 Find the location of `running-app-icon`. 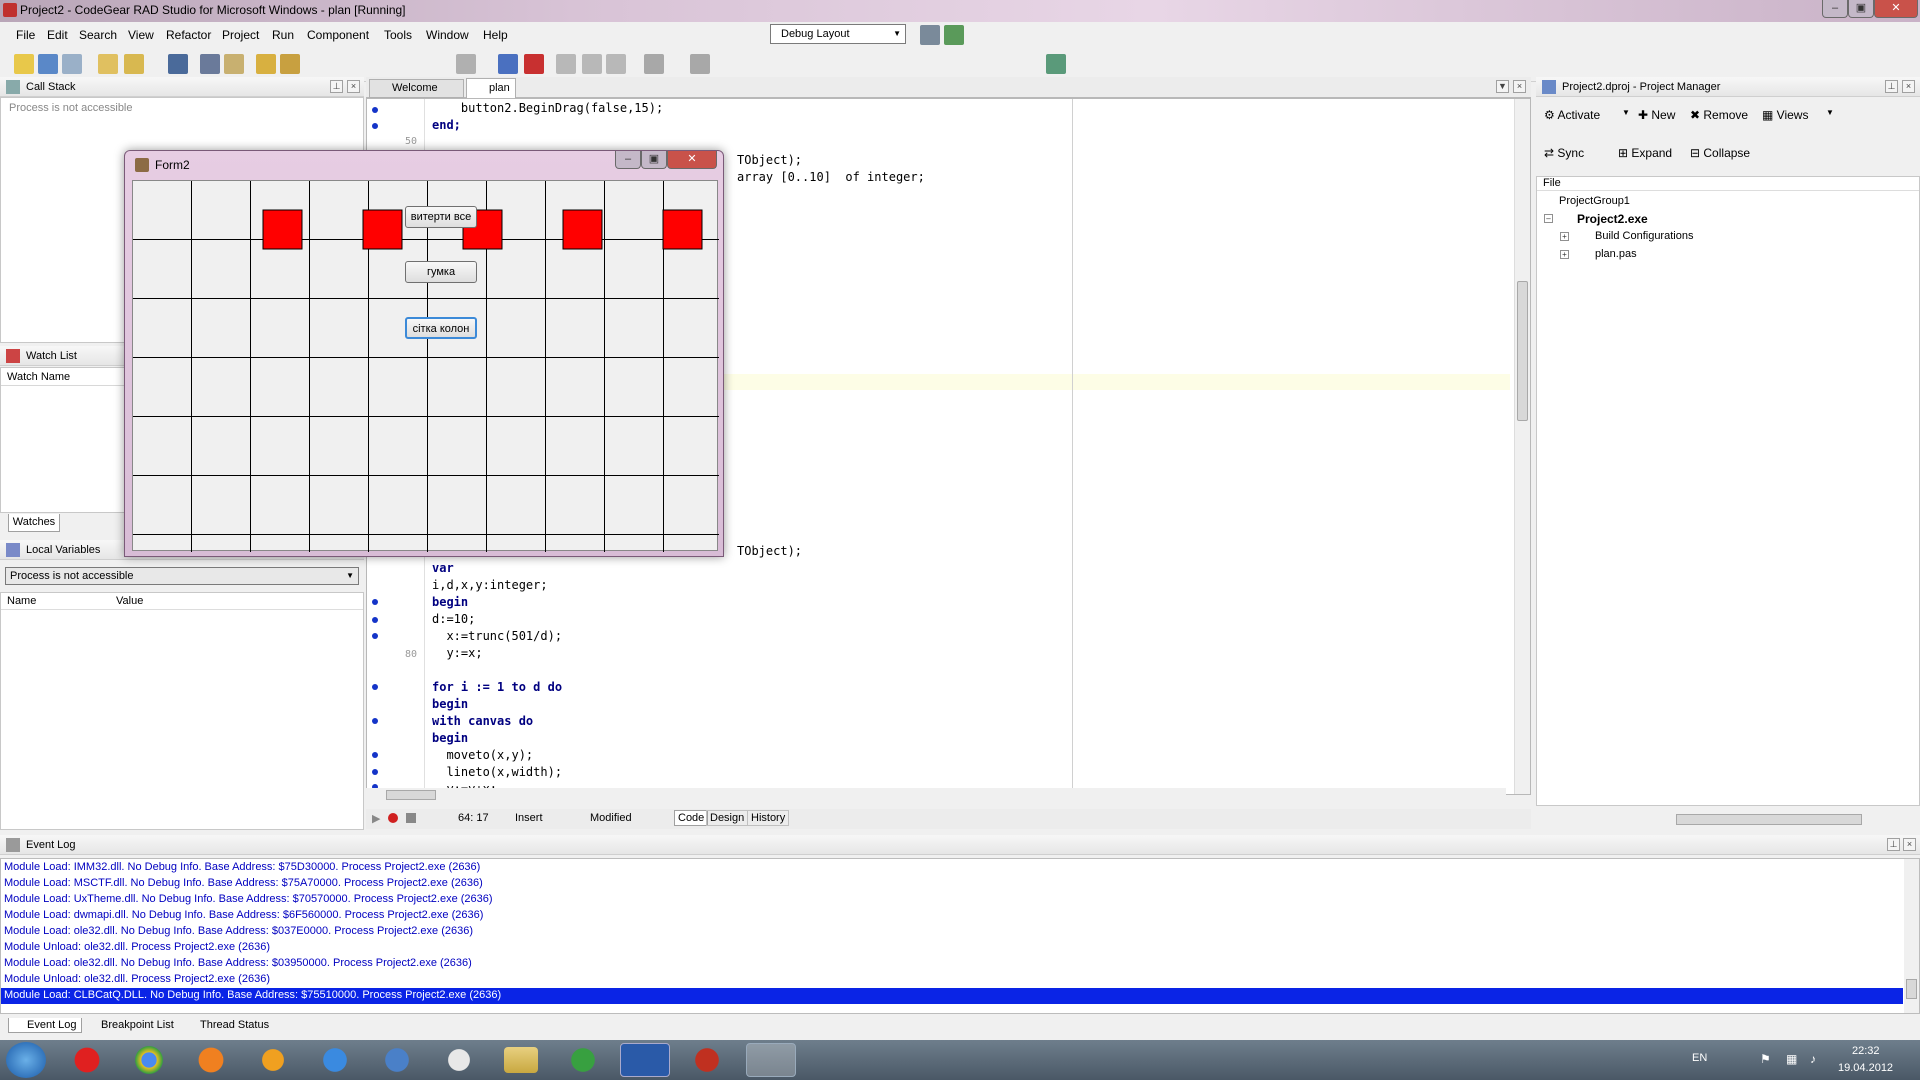

running-app-icon is located at coordinates (771, 1060).